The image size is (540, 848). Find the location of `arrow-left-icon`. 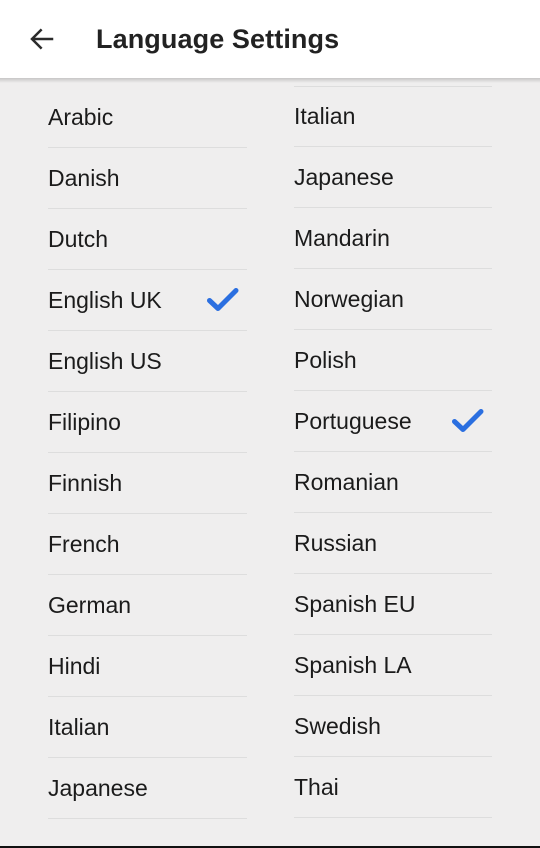

arrow-left-icon is located at coordinates (42, 39).